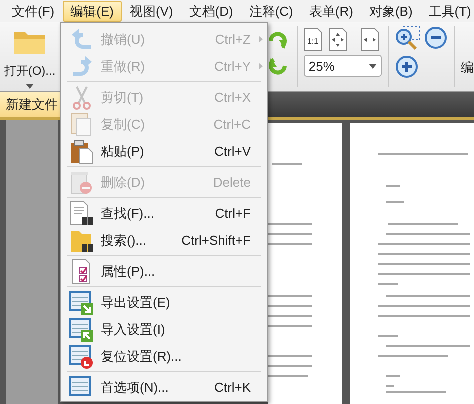 Image resolution: width=474 pixels, height=404 pixels. Describe the element at coordinates (331, 11) in the screenshot. I see `menu-bar-item: 表单(R)` at that location.